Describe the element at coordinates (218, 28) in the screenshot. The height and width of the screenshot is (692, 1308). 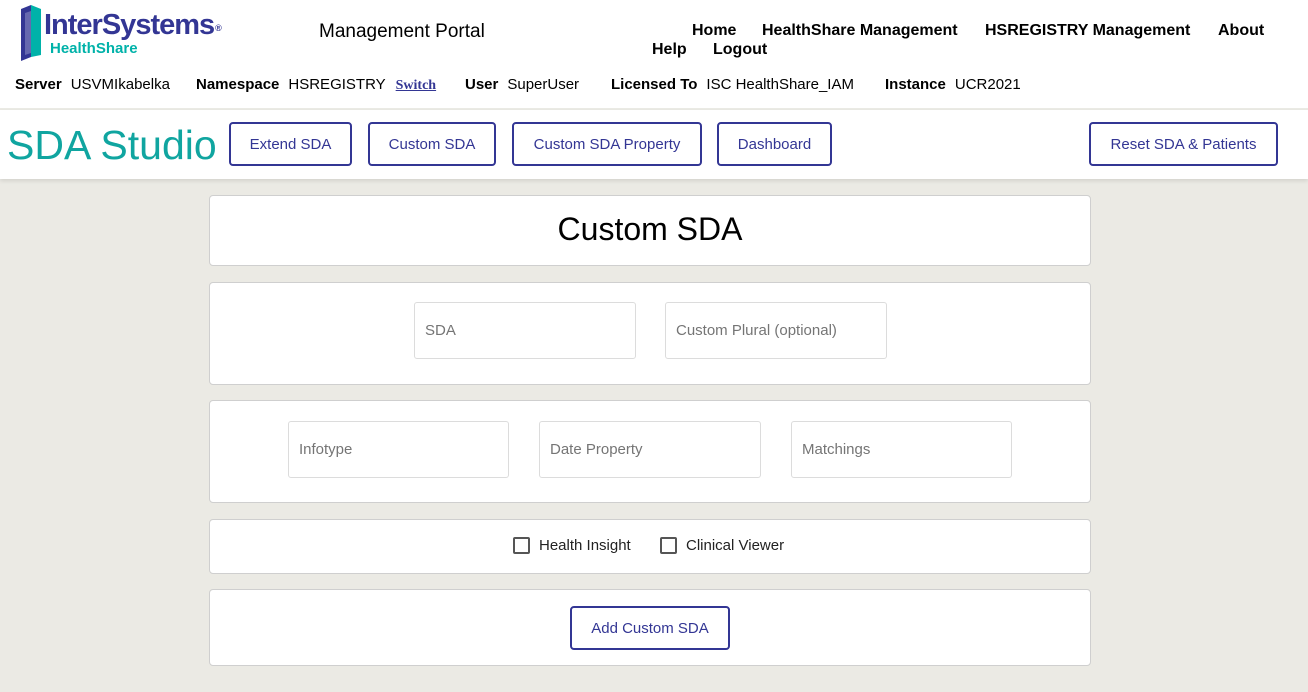
I see `registered-mark: ®` at that location.